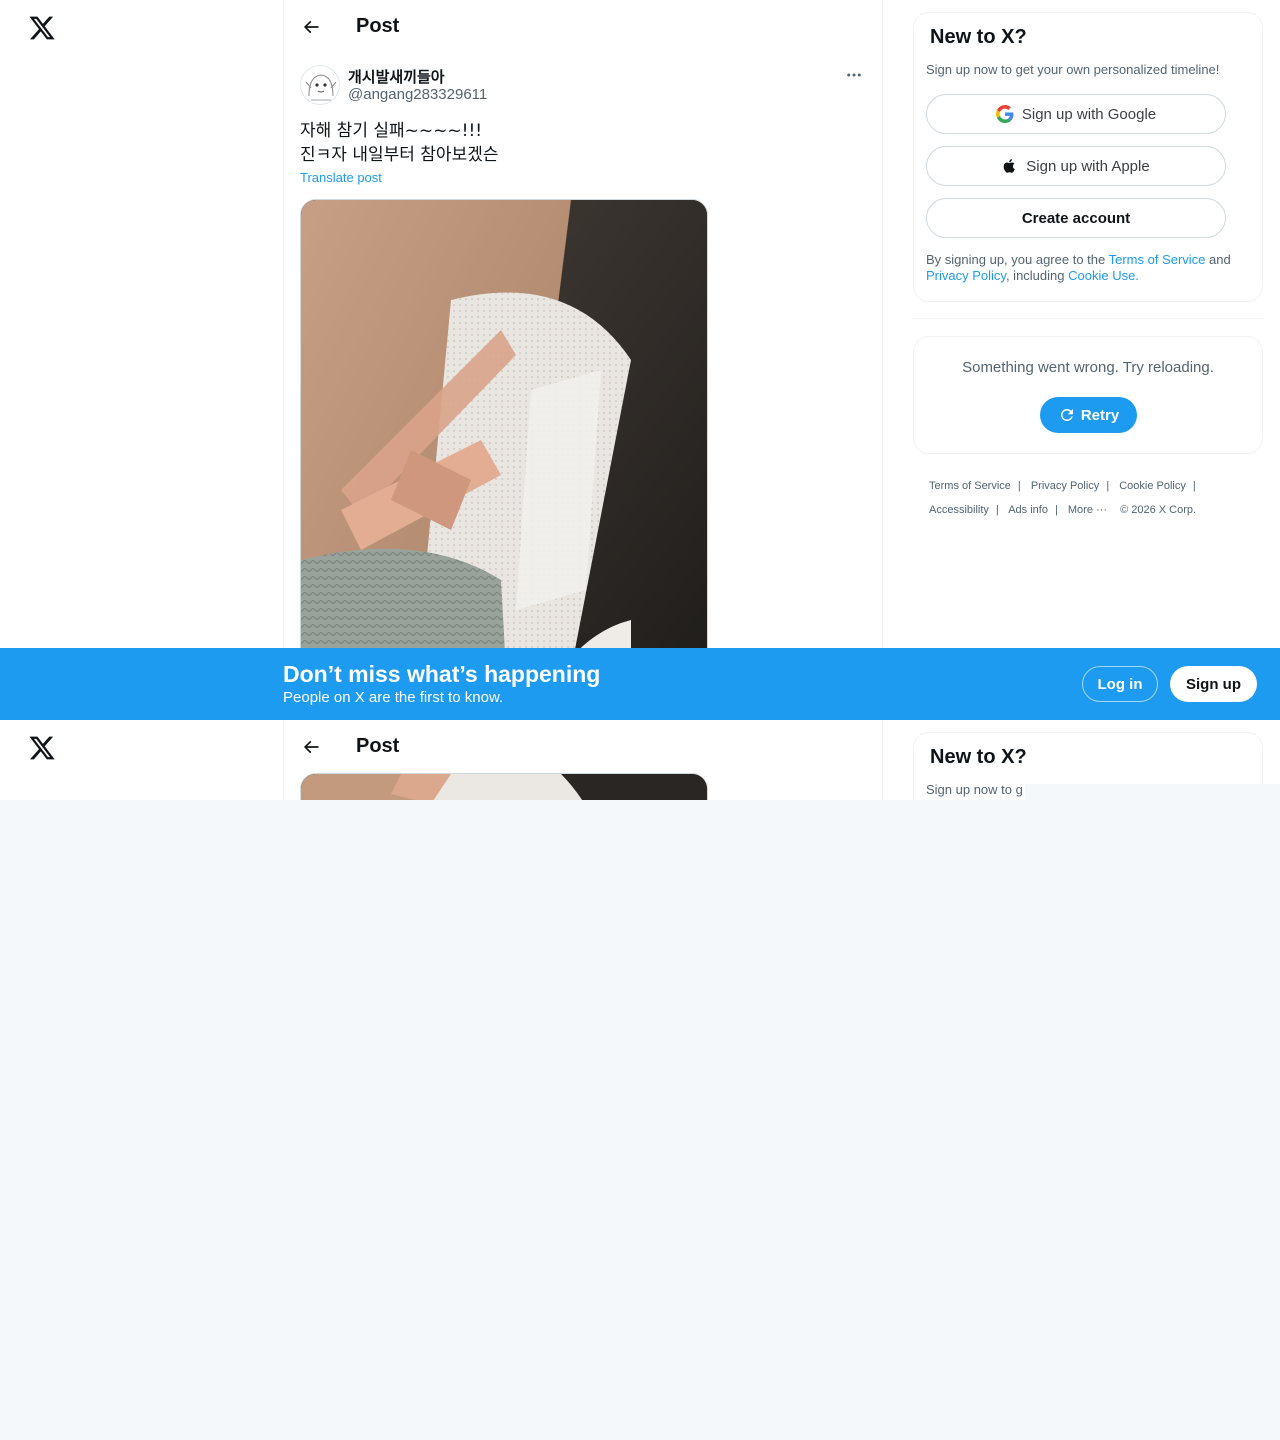  What do you see at coordinates (1103, 275) in the screenshot?
I see `cookie-use-link: Cookie Use.` at bounding box center [1103, 275].